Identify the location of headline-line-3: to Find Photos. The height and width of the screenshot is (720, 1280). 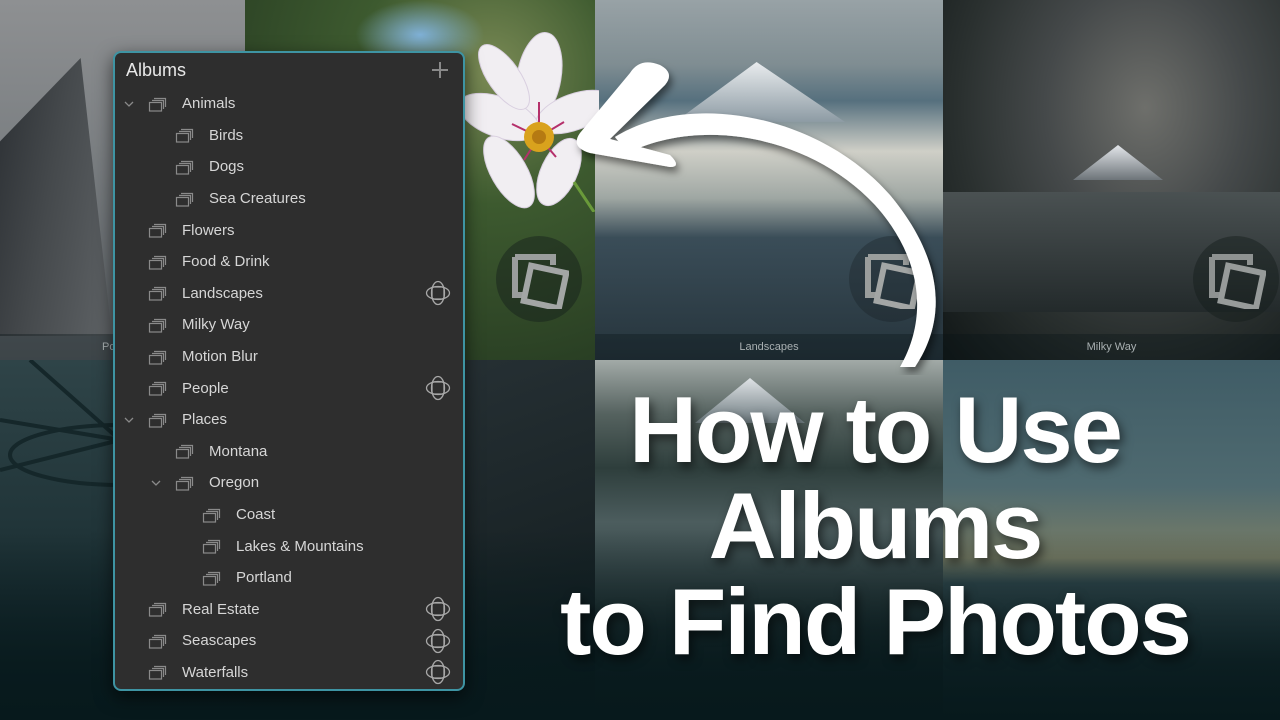
(876, 621).